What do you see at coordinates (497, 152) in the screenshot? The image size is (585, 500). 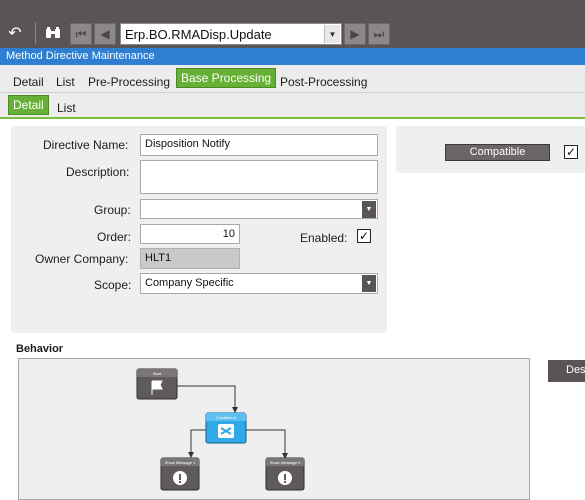 I see `compatible-button: Compatible` at bounding box center [497, 152].